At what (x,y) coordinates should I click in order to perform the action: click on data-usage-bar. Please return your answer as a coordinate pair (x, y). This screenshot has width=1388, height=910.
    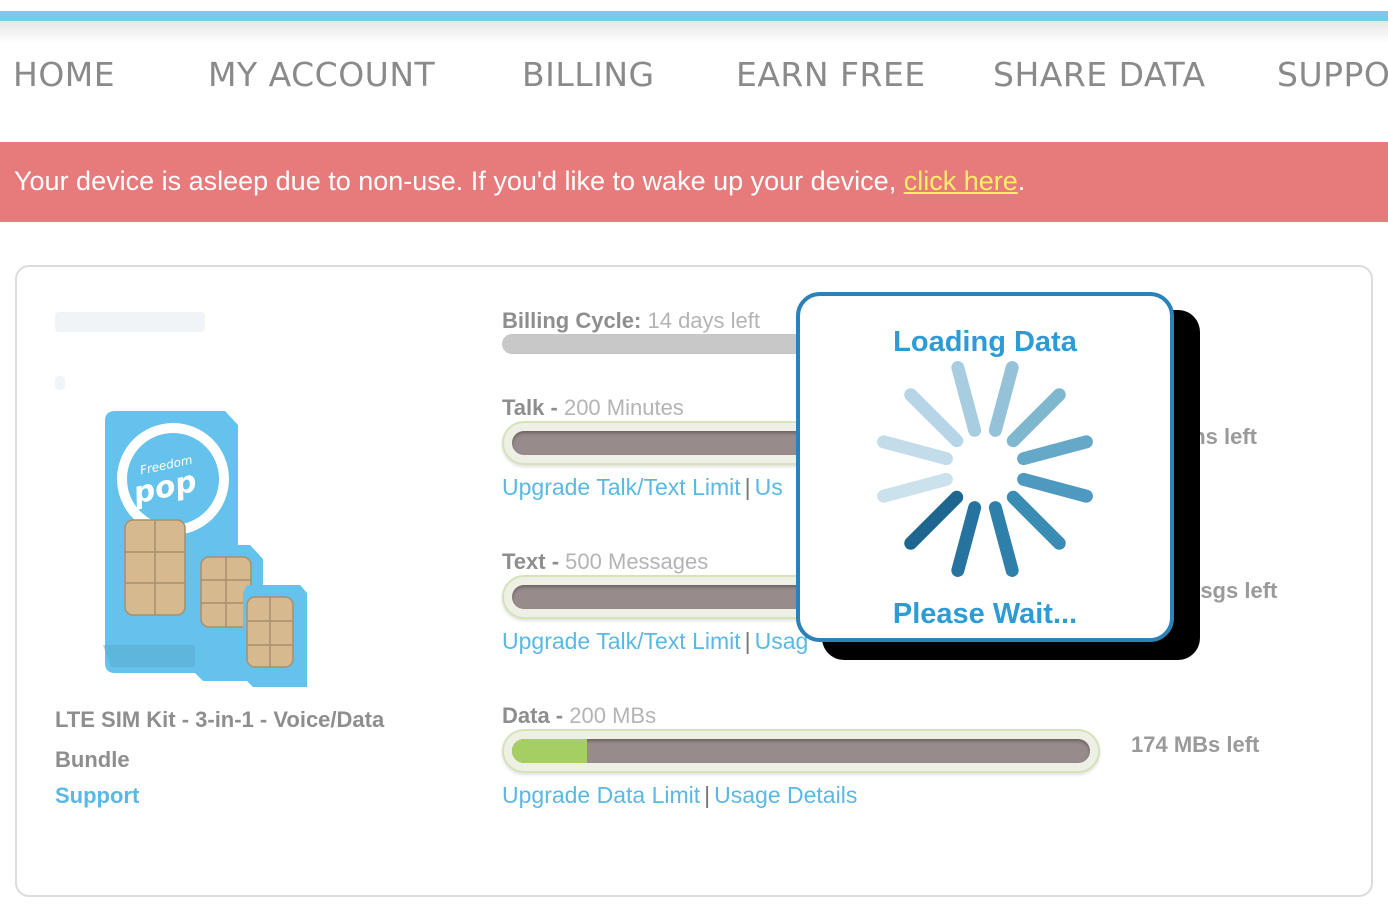
    Looking at the image, I should click on (801, 751).